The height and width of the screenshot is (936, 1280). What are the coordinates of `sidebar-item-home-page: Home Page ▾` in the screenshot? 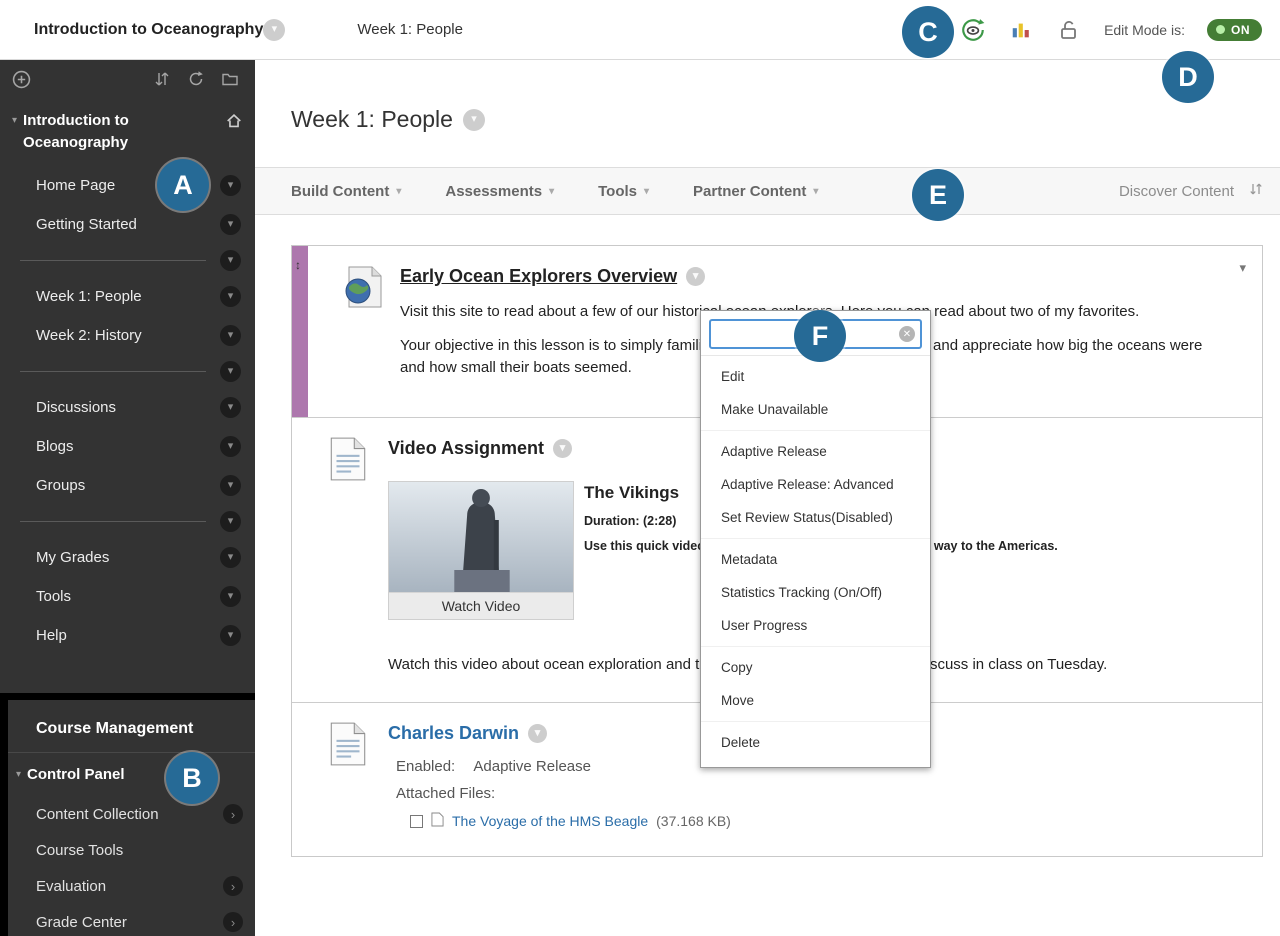 It's located at (127, 185).